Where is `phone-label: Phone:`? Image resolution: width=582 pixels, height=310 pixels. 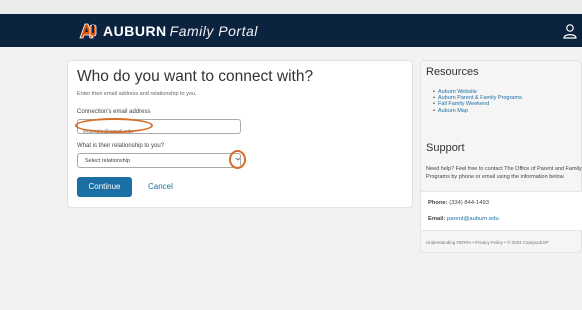 phone-label: Phone: is located at coordinates (438, 203).